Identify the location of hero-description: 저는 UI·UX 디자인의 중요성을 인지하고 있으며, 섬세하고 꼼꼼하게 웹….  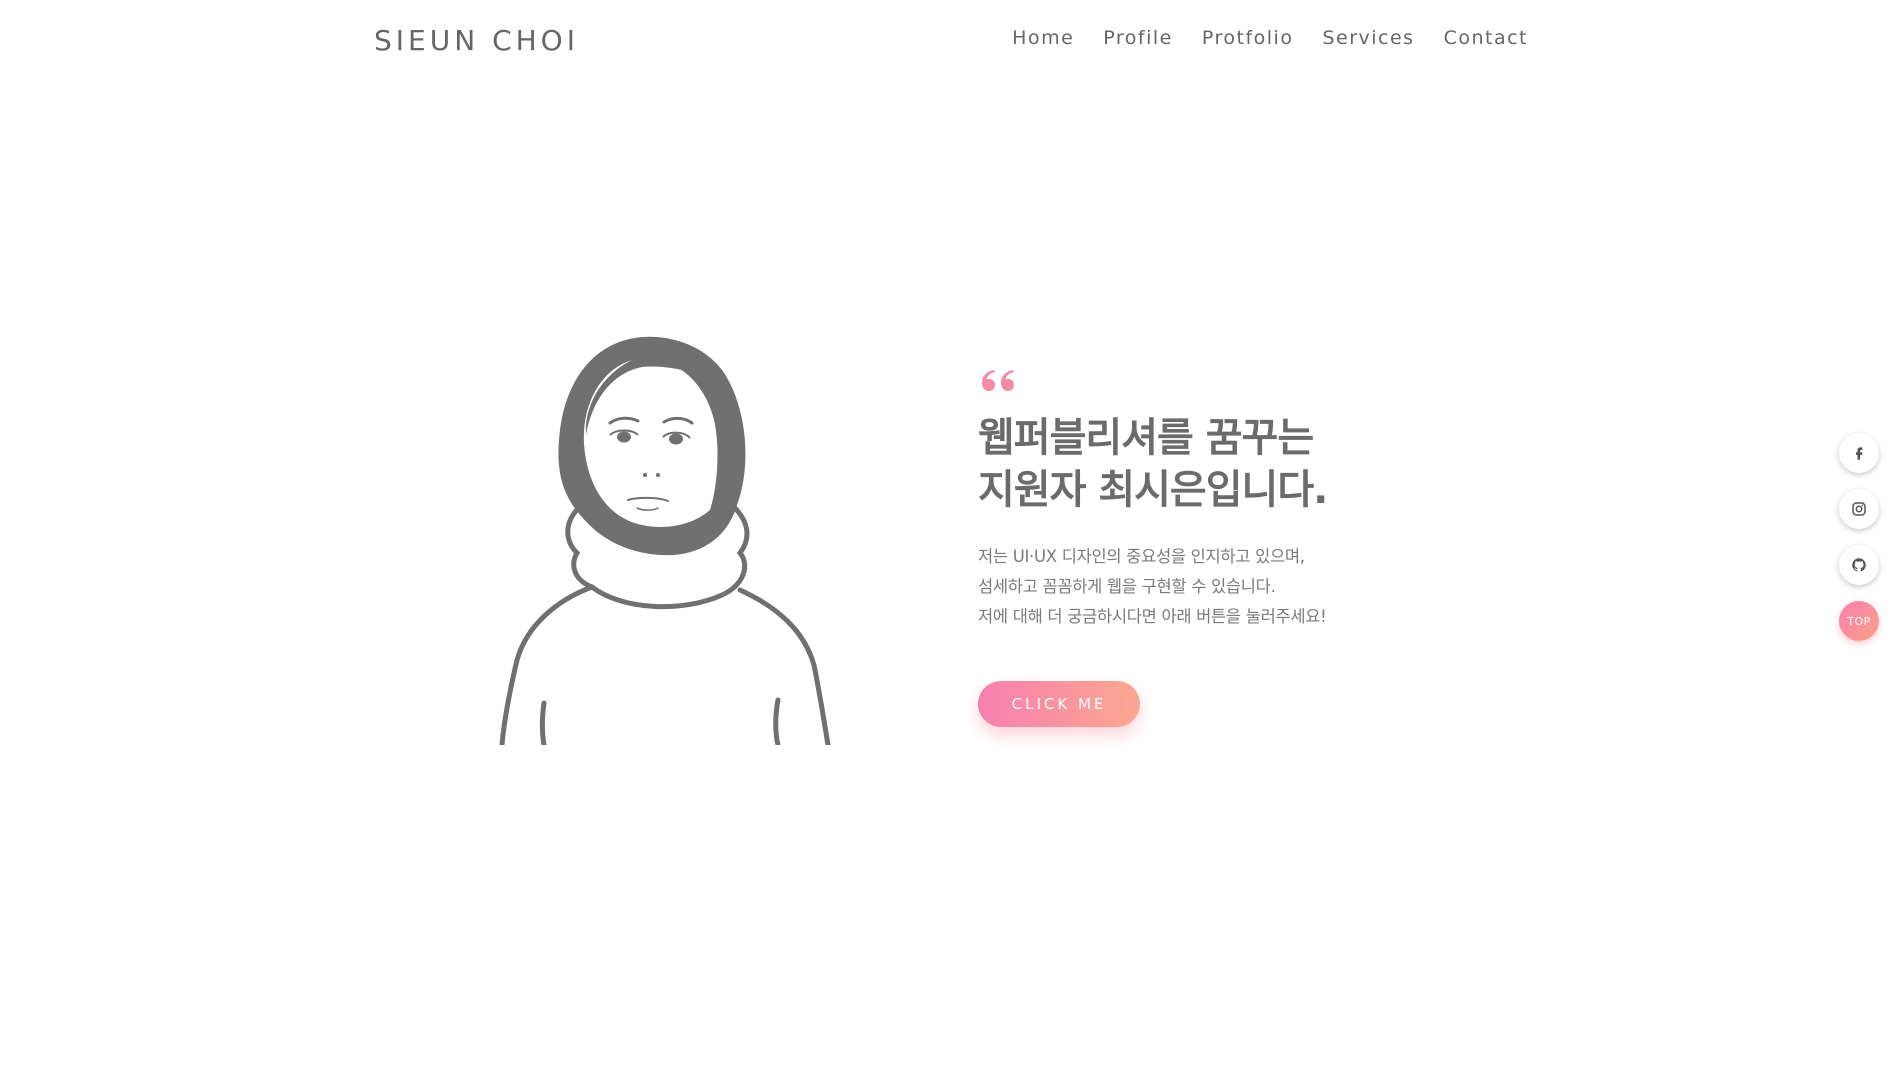
(1238, 587).